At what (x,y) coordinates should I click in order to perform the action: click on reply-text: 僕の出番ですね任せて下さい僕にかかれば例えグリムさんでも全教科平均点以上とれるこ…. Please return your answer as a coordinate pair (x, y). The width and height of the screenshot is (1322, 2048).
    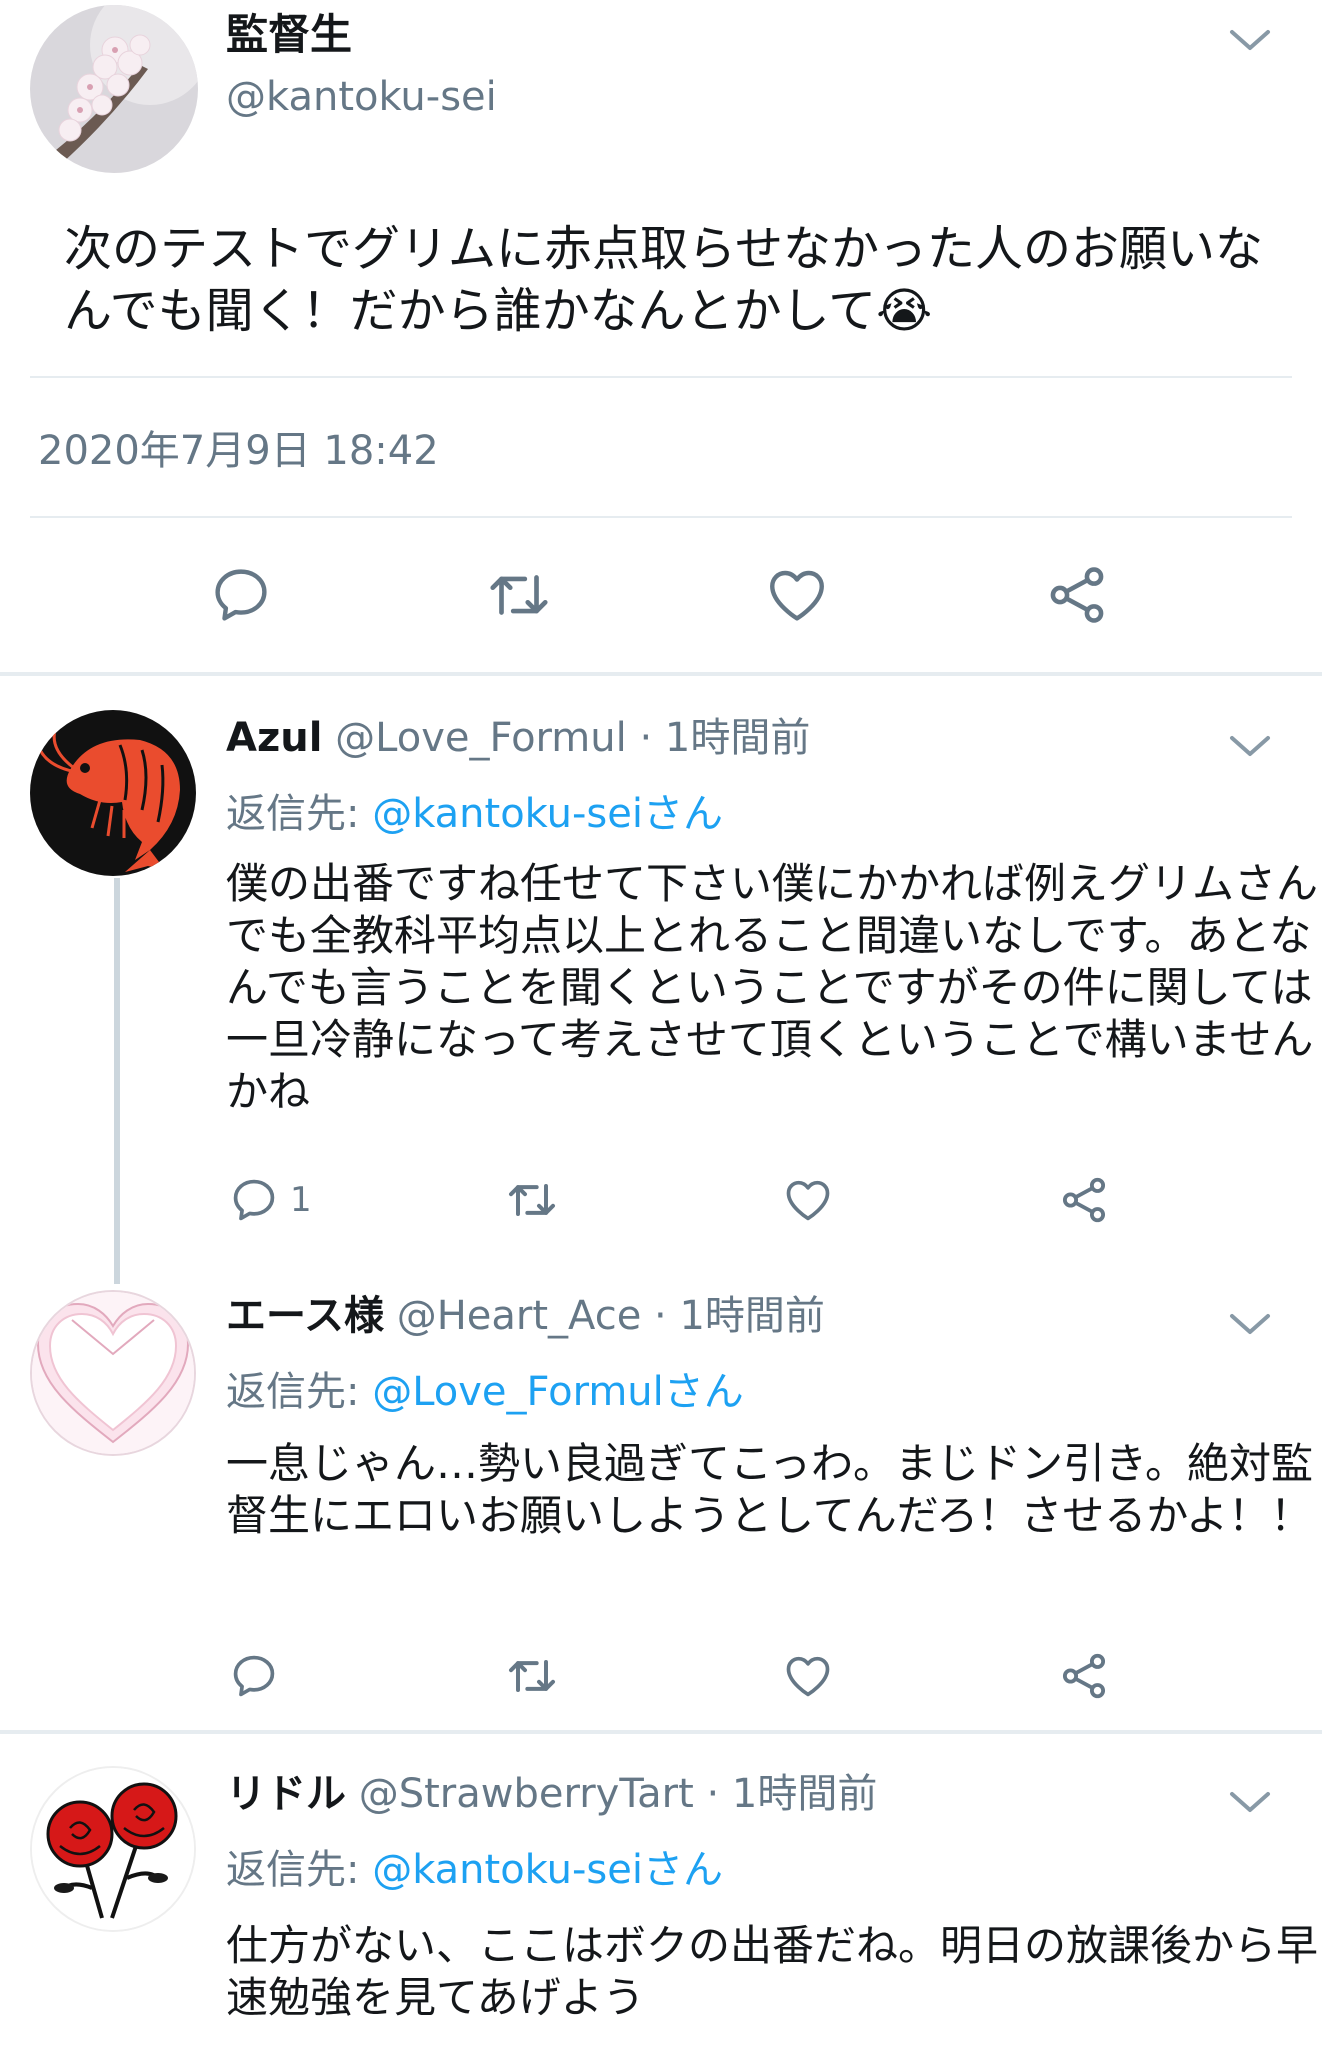
    Looking at the image, I should click on (772, 987).